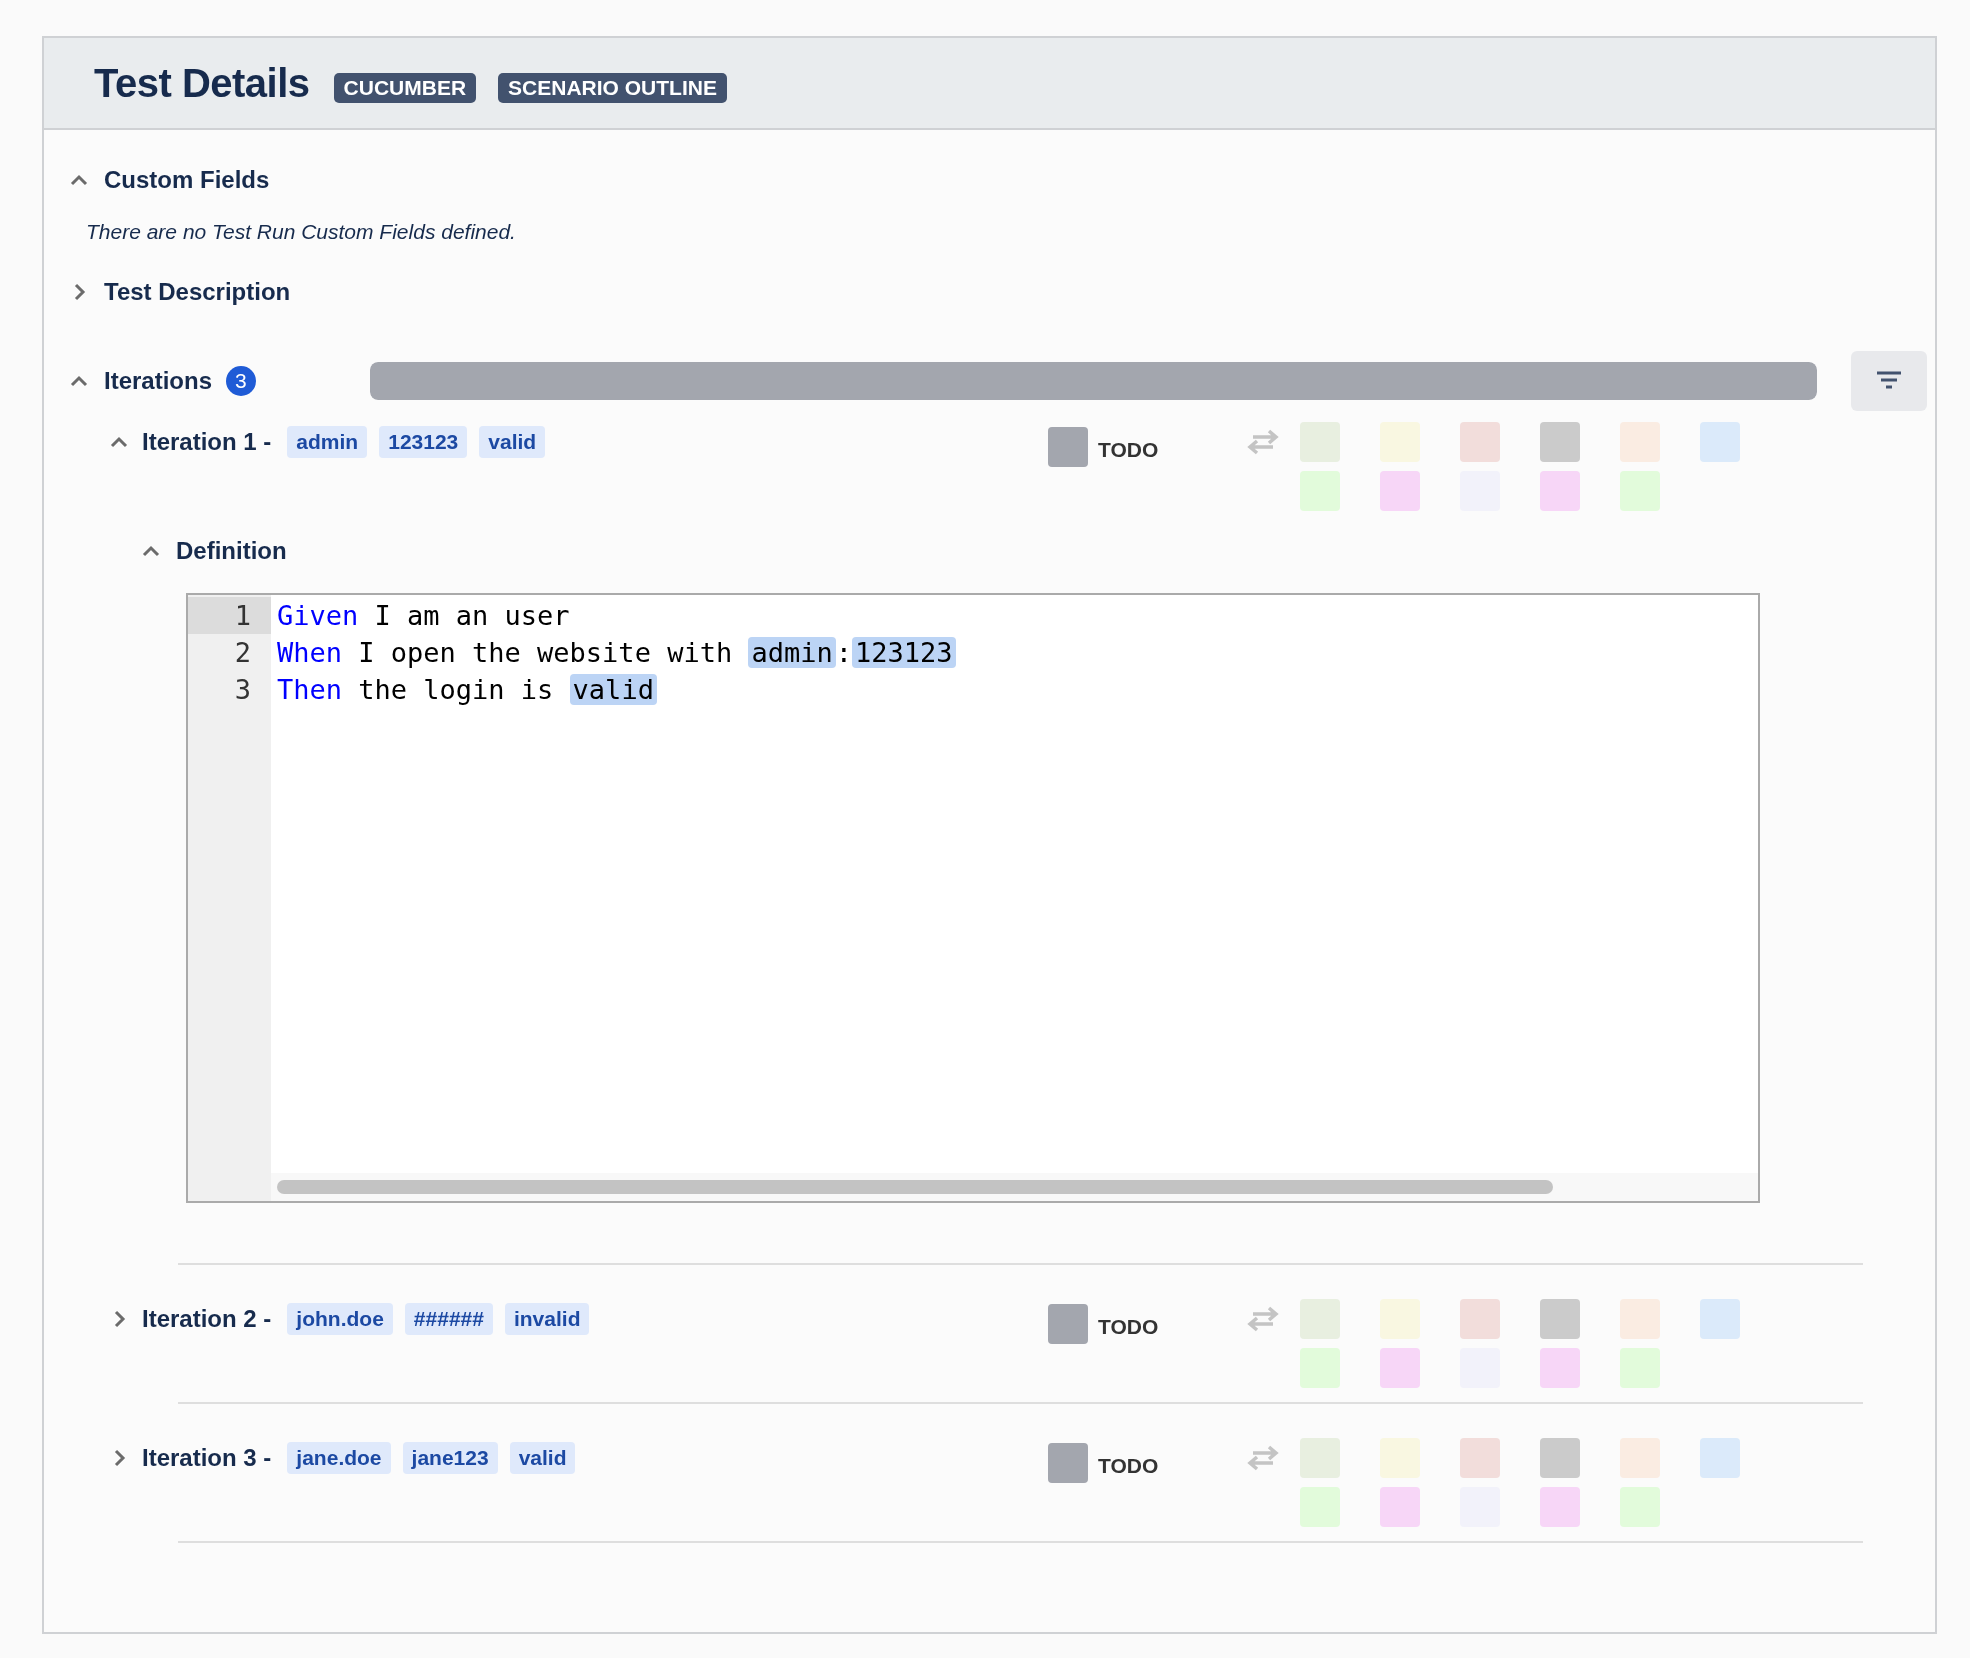 Image resolution: width=1970 pixels, height=1658 pixels. What do you see at coordinates (405, 88) in the screenshot?
I see `type-badge: CUCUMBER` at bounding box center [405, 88].